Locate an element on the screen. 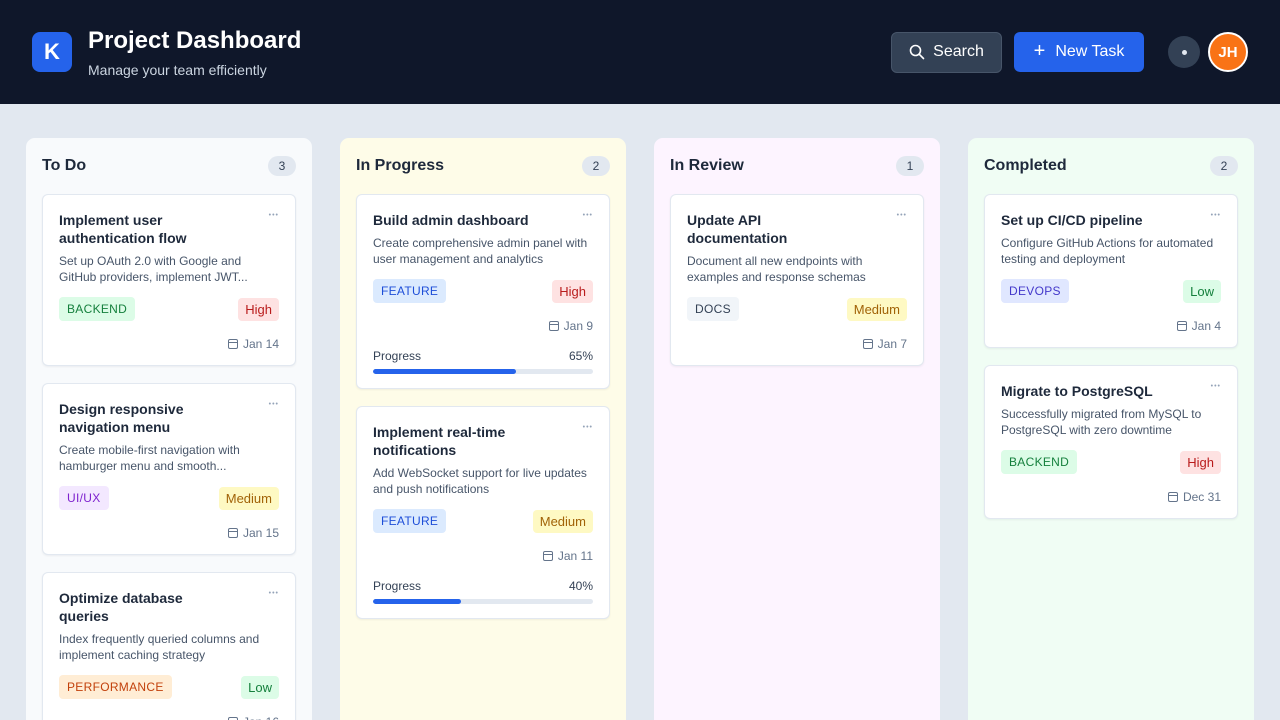 This screenshot has width=1280, height=720. card-header: Set up CI/CD pipeline ••• is located at coordinates (1111, 220).